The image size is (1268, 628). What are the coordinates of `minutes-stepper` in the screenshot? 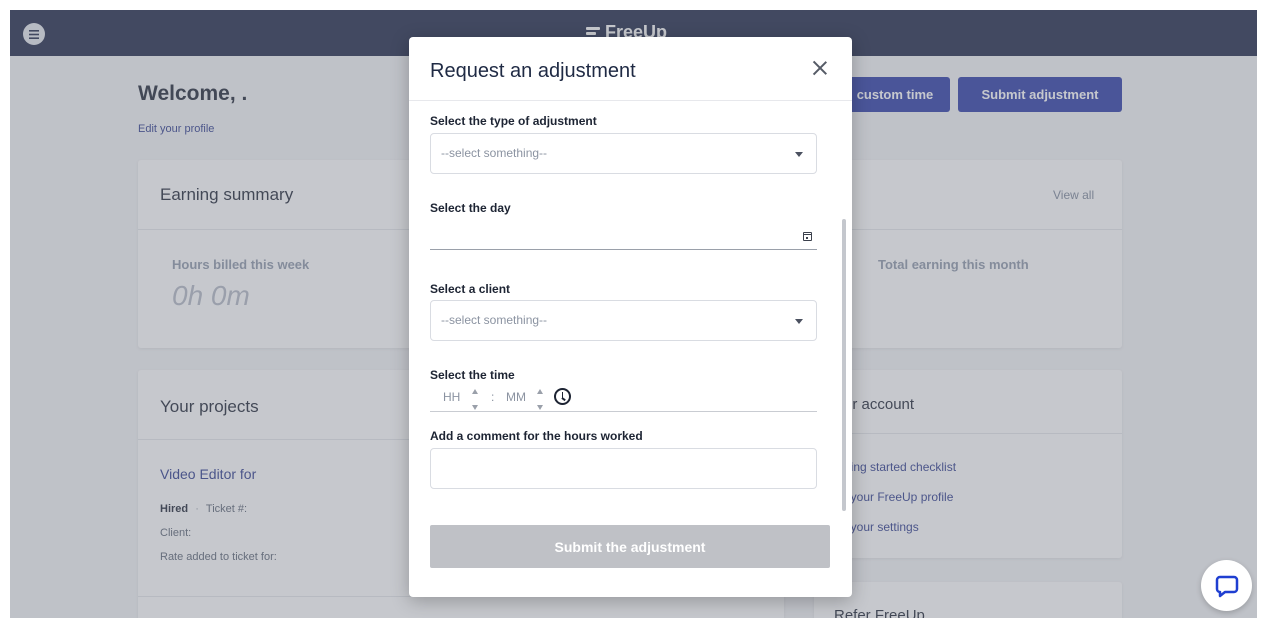 It's located at (541, 399).